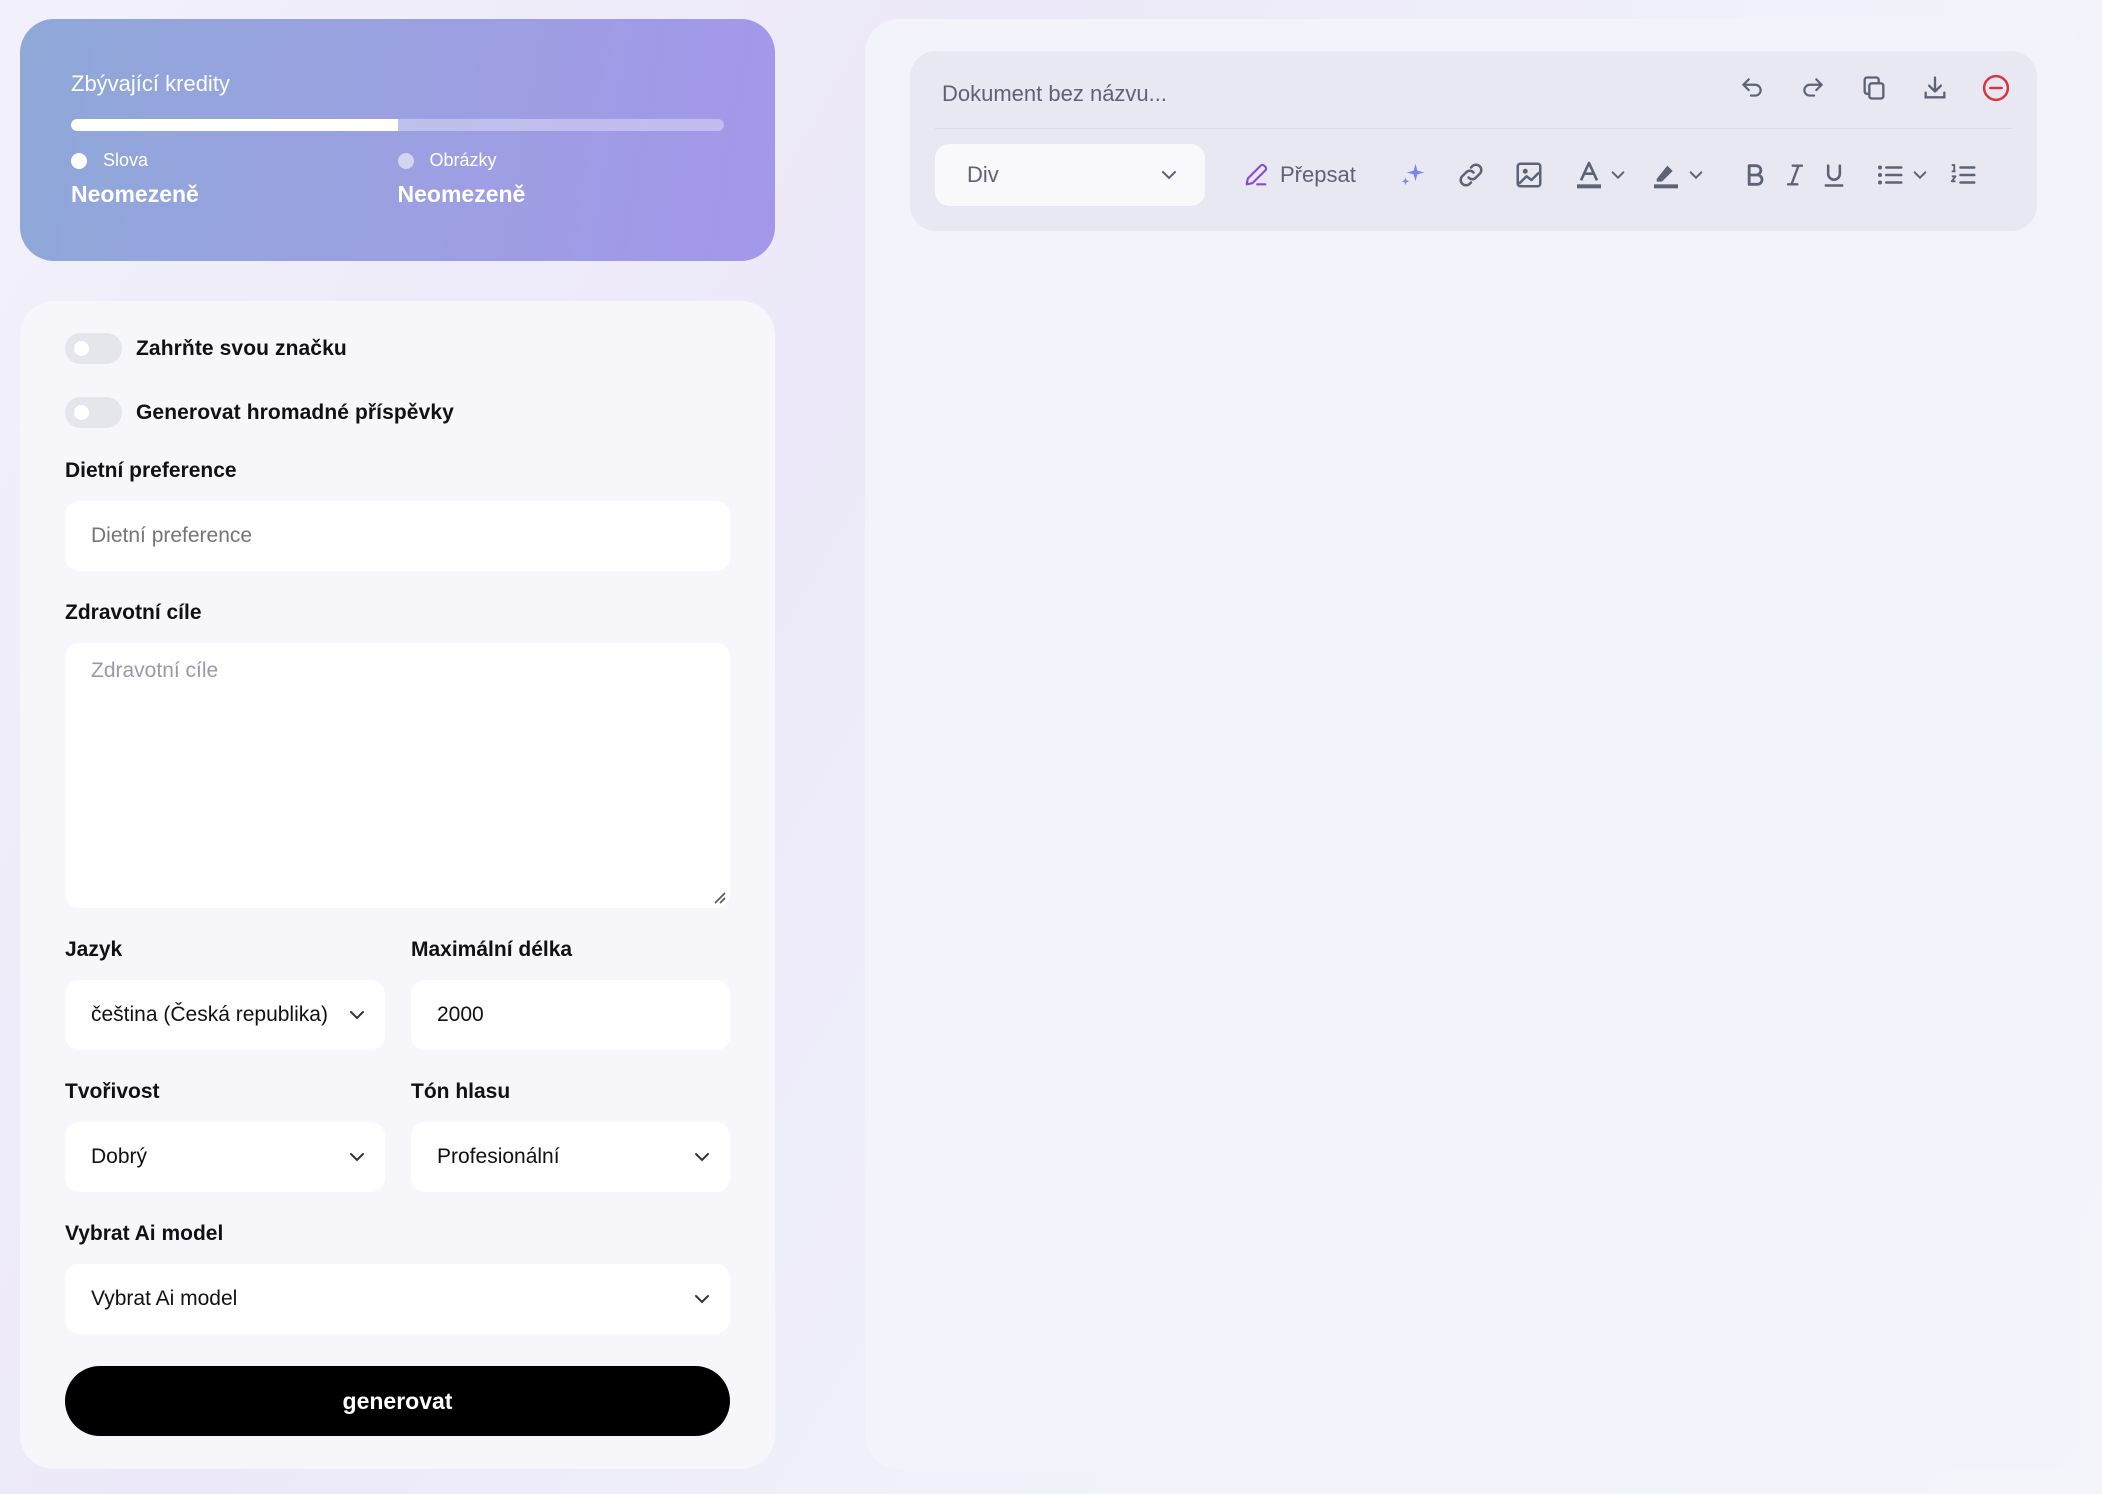 Image resolution: width=2102 pixels, height=1494 pixels. I want to click on language-value: čeština (Česká republika), so click(209, 1014).